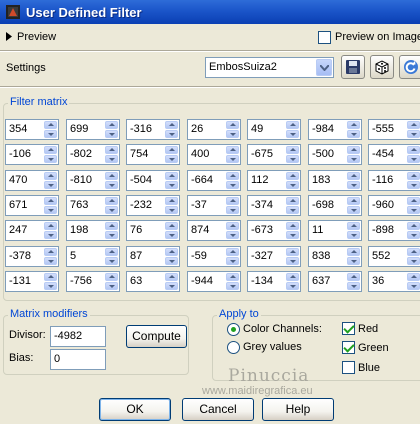 The height and width of the screenshot is (424, 420). I want to click on grey-values-radio, so click(233, 347).